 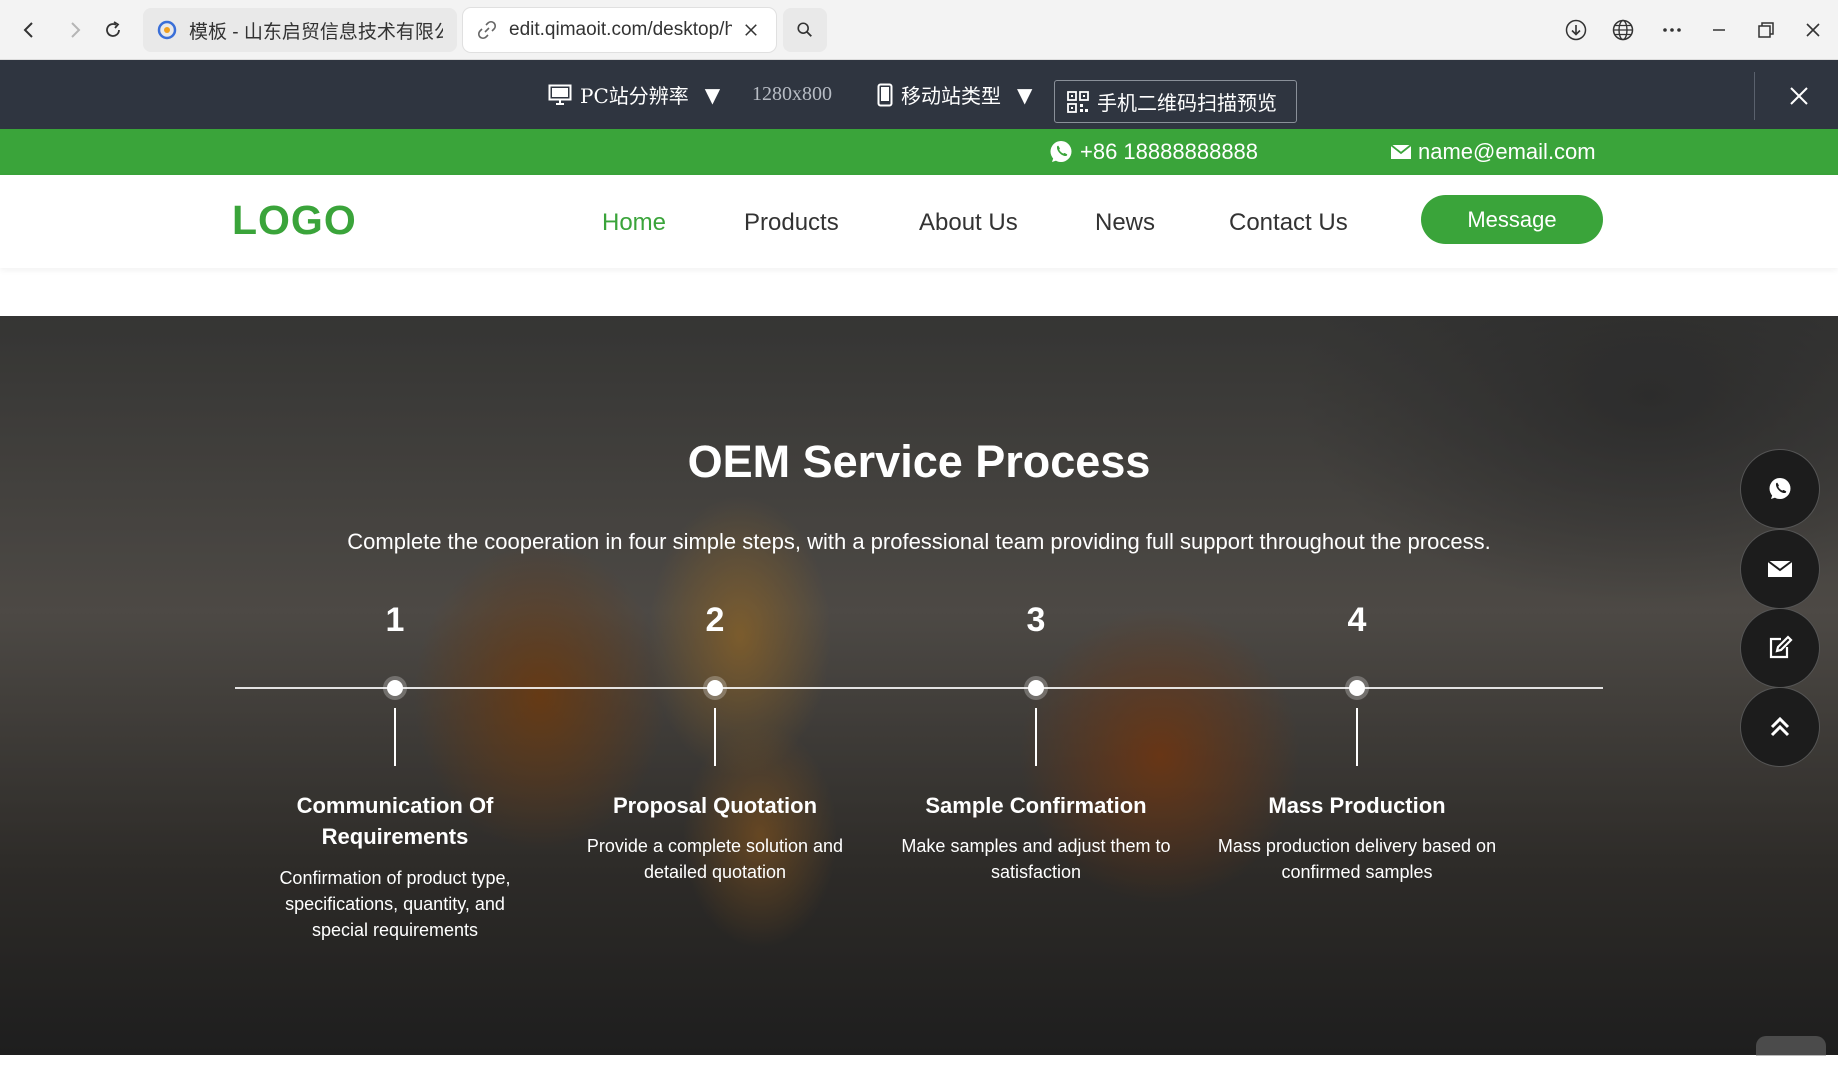 I want to click on toolbar-divider, so click(x=1754, y=96).